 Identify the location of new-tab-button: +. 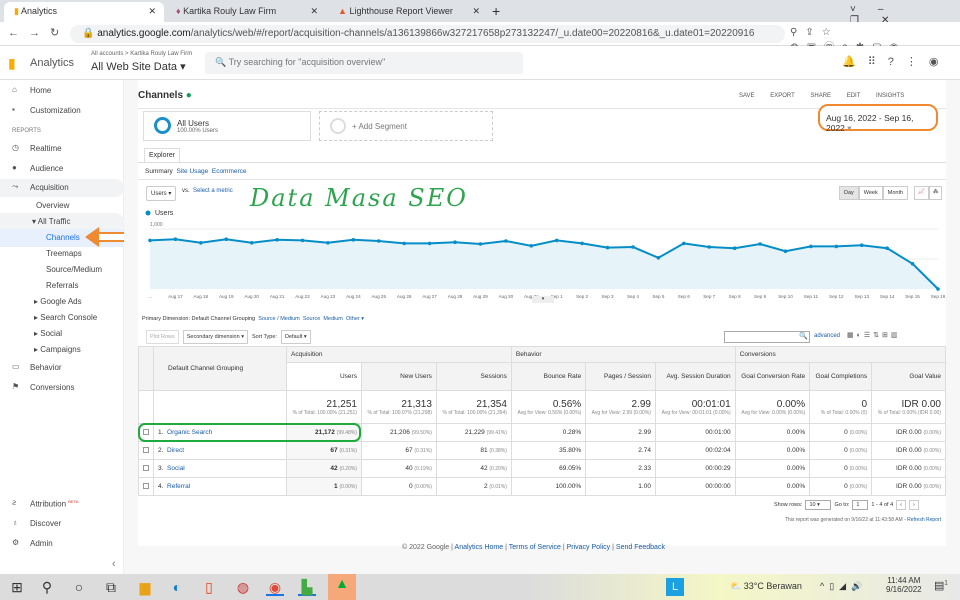
(496, 11).